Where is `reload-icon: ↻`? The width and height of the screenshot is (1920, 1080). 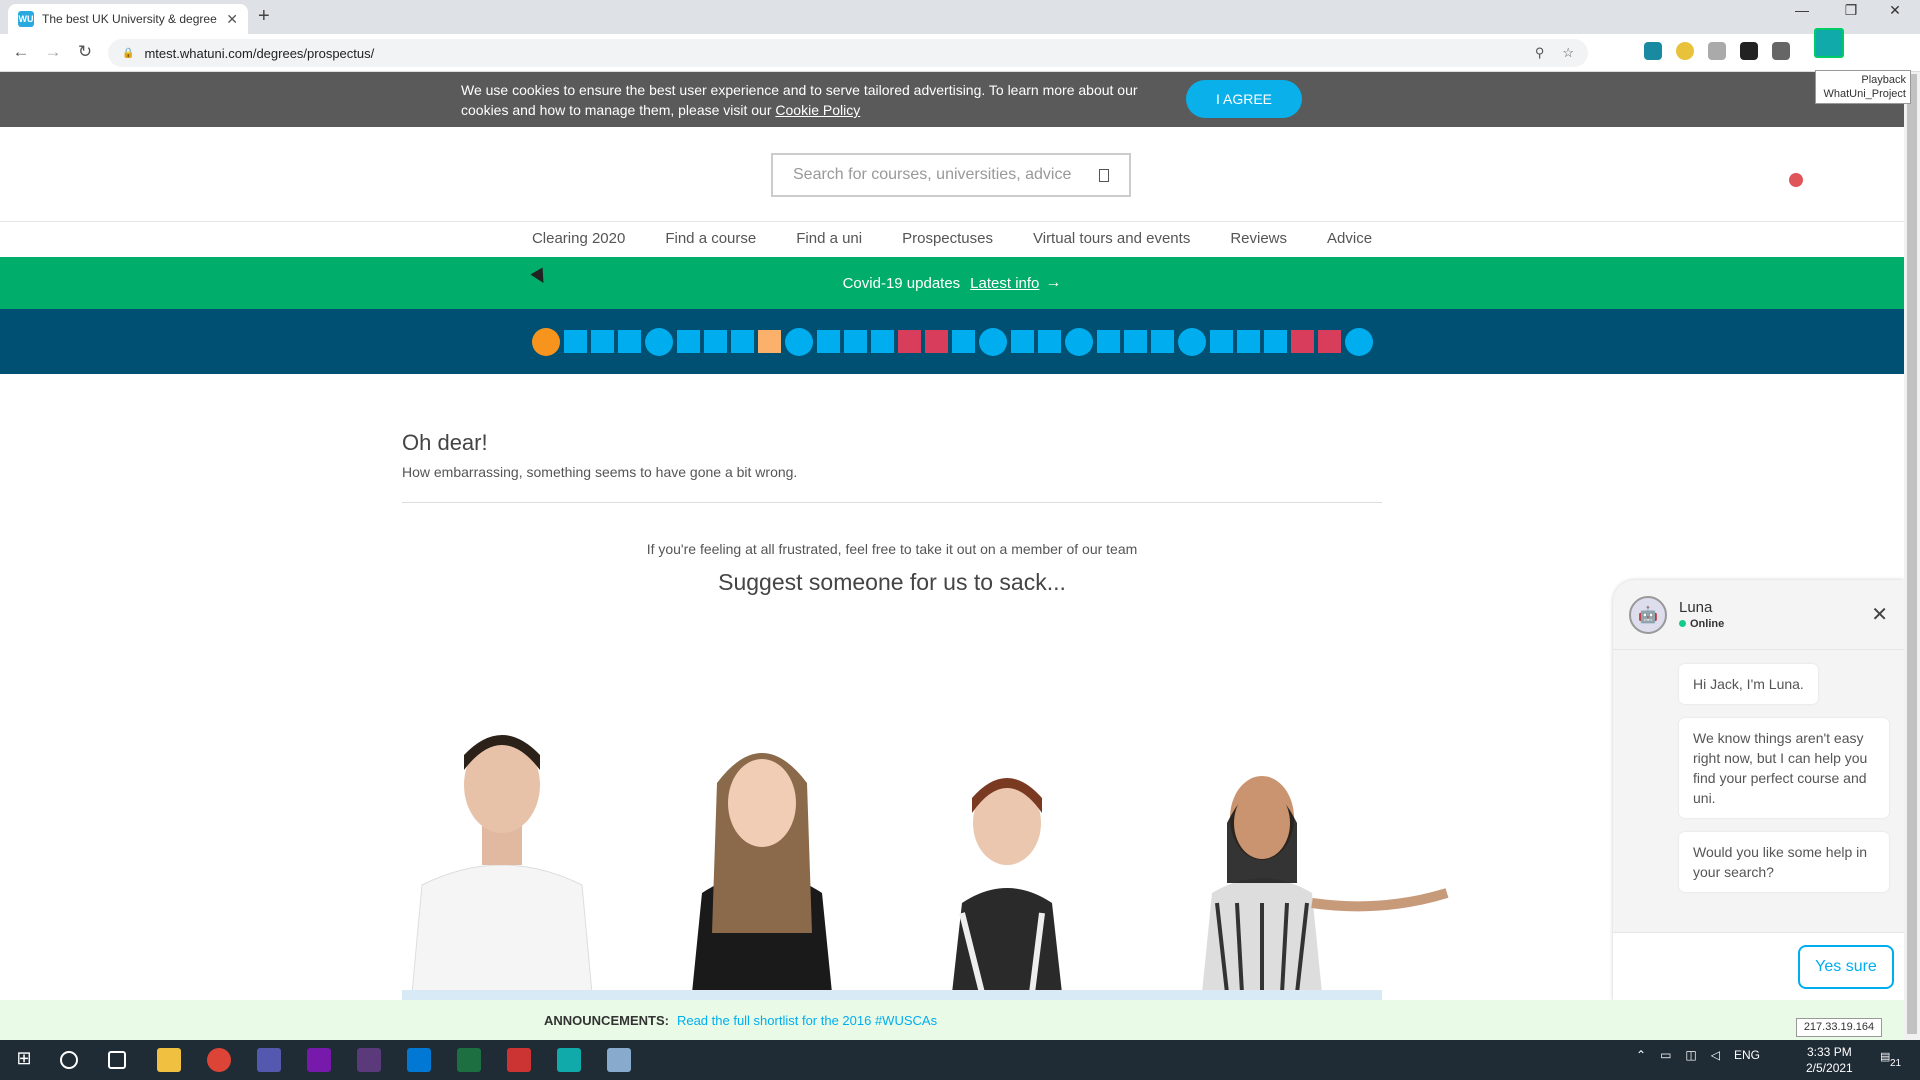
reload-icon: ↻ is located at coordinates (85, 52).